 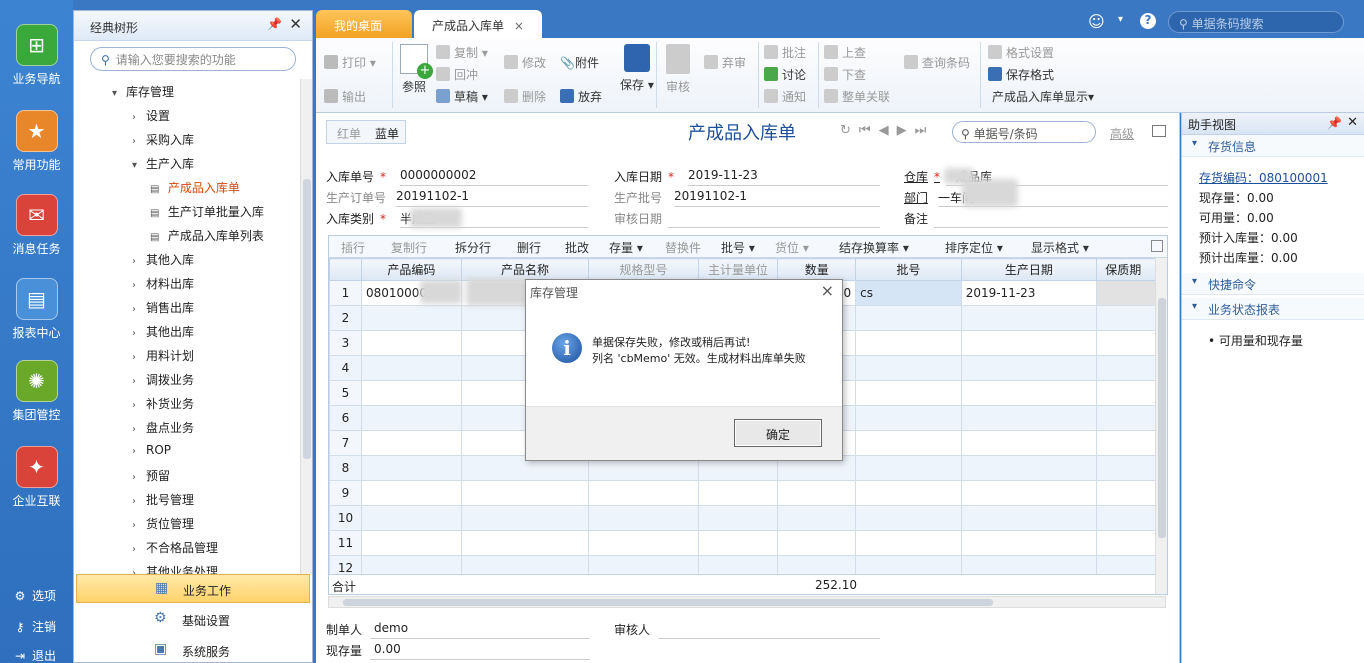 I want to click on close-icon: ✕, so click(x=1352, y=122).